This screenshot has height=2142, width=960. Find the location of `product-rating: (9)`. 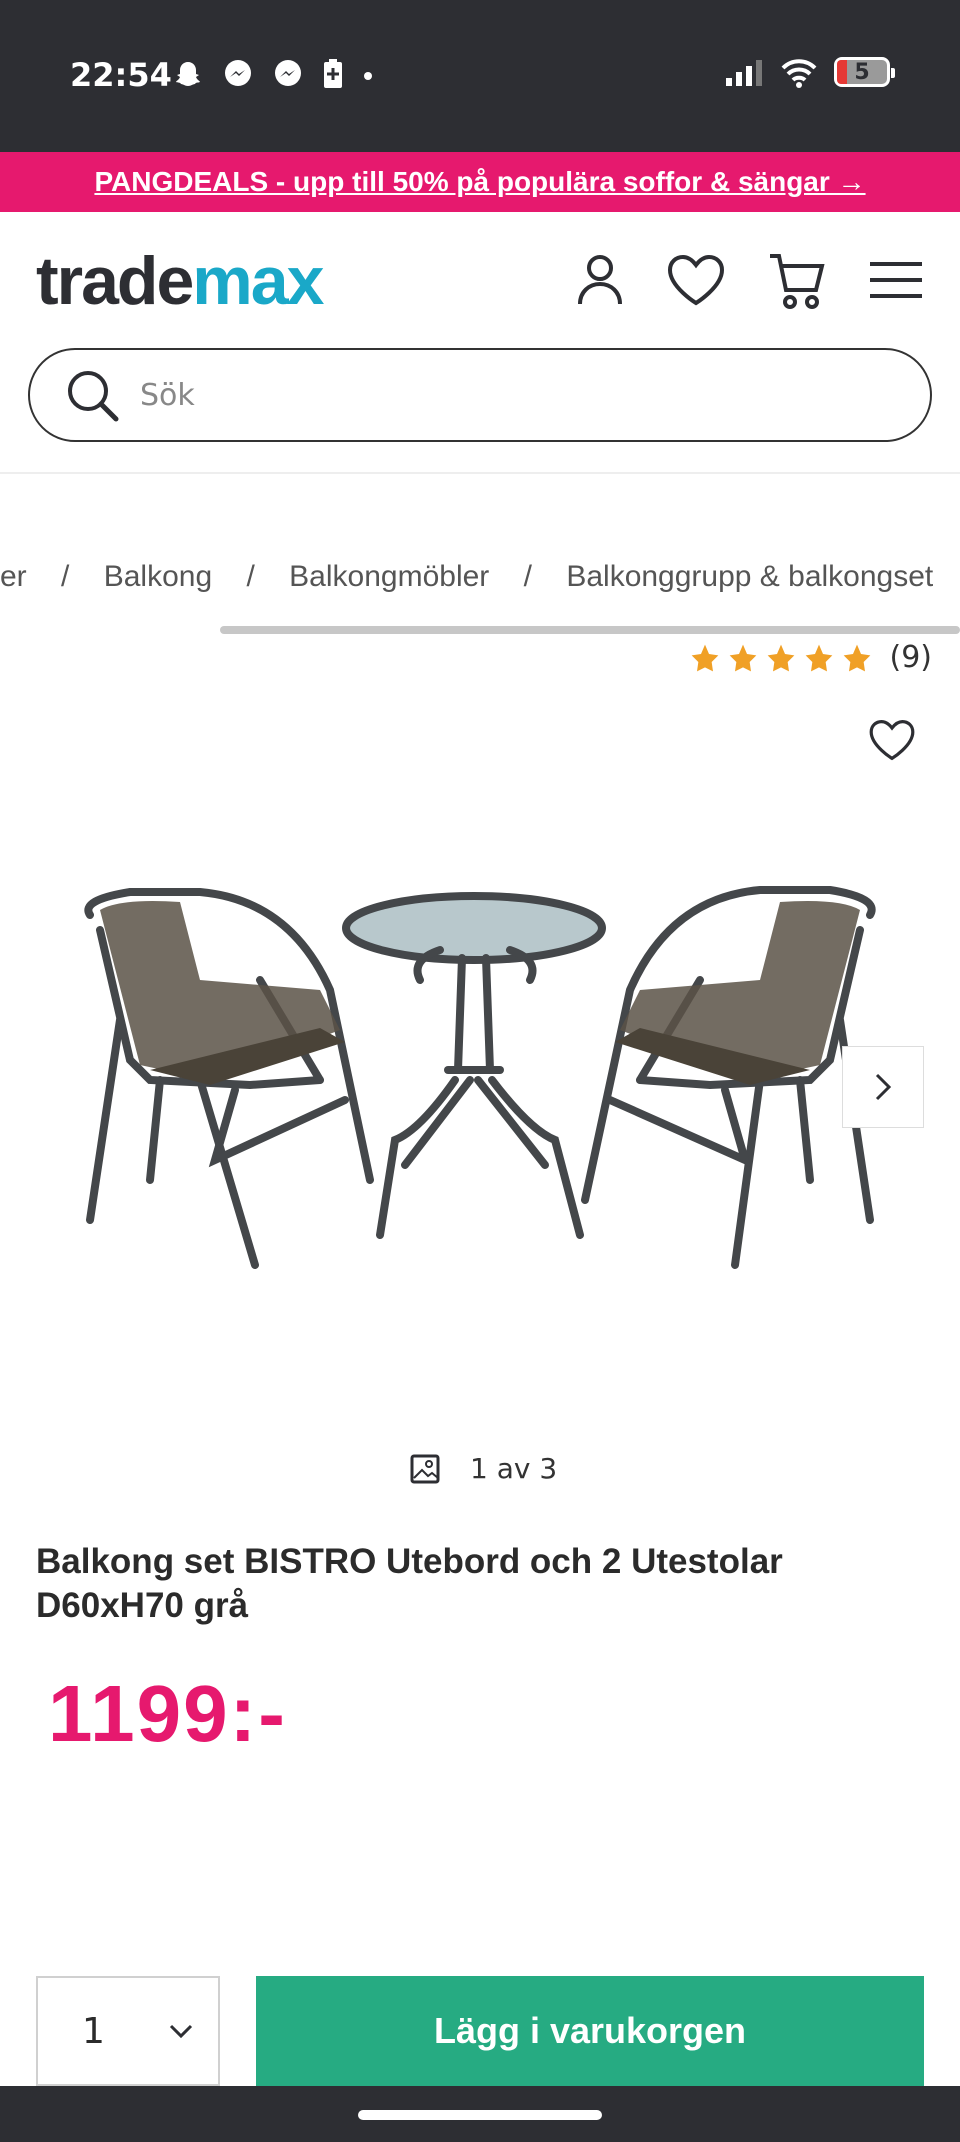

product-rating: (9) is located at coordinates (810, 657).